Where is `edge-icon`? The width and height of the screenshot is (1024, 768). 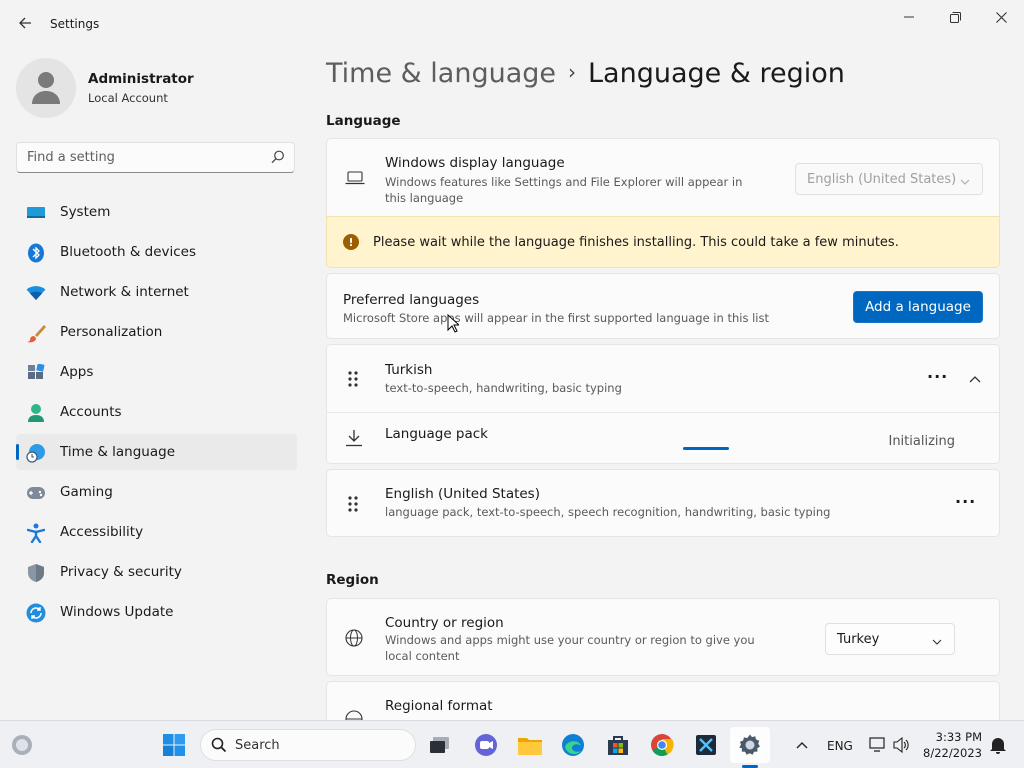
edge-icon is located at coordinates (573, 745).